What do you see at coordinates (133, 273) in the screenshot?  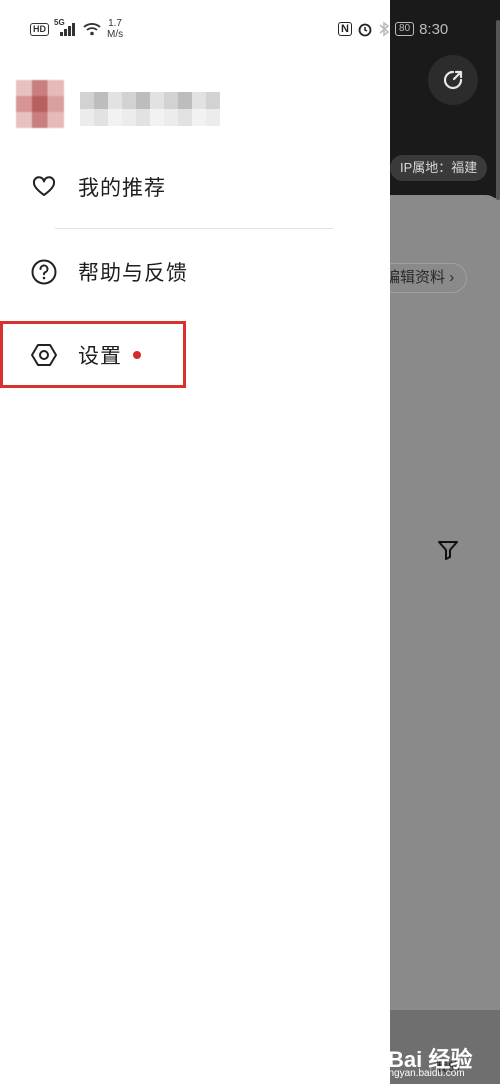 I see `menu-label-help-feedback: 帮助与反馈` at bounding box center [133, 273].